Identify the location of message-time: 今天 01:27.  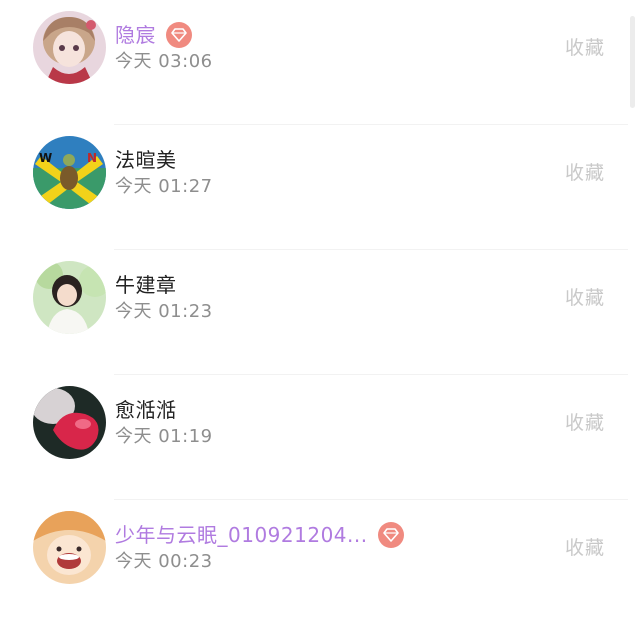
(164, 186).